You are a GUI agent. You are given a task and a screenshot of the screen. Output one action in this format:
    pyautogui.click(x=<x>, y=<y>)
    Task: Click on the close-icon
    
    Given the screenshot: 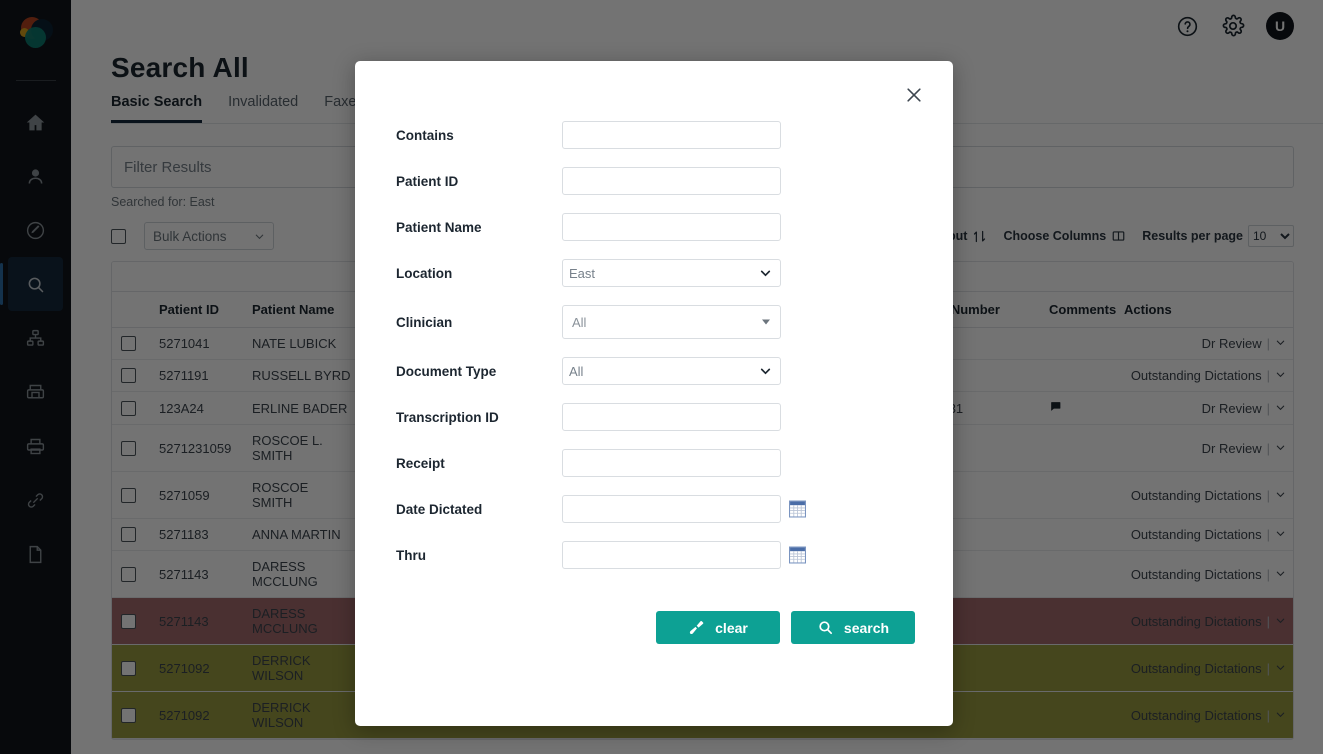 What is the action you would take?
    pyautogui.click(x=914, y=95)
    